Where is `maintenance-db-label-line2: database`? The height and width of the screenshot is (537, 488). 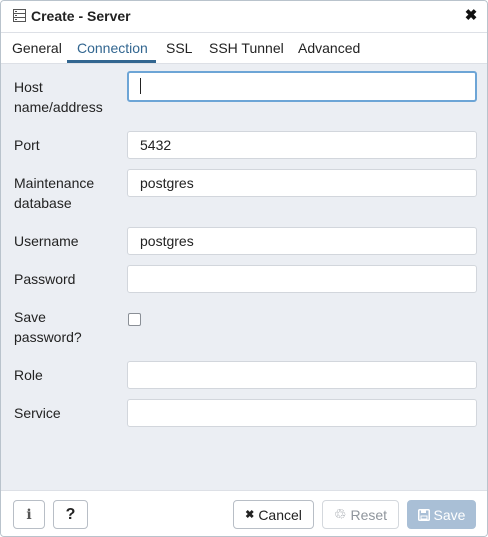
maintenance-db-label-line2: database is located at coordinates (43, 203).